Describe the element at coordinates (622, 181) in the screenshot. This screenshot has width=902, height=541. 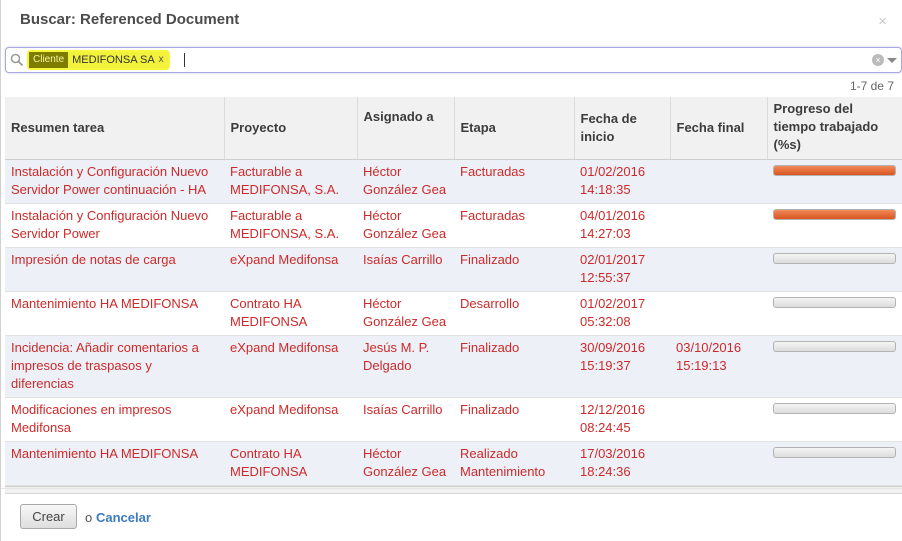
I see `cell-start-date: 01/02/2016 14:18:35` at that location.